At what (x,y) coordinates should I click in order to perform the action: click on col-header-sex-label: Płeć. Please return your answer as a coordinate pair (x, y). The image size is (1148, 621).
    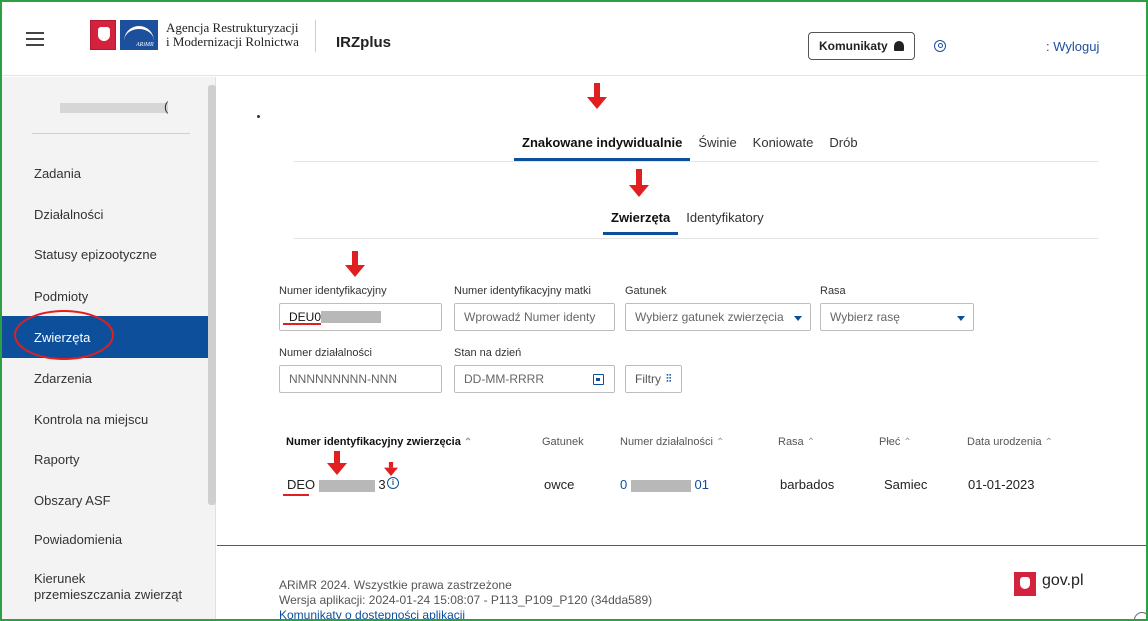
    Looking at the image, I should click on (890, 442).